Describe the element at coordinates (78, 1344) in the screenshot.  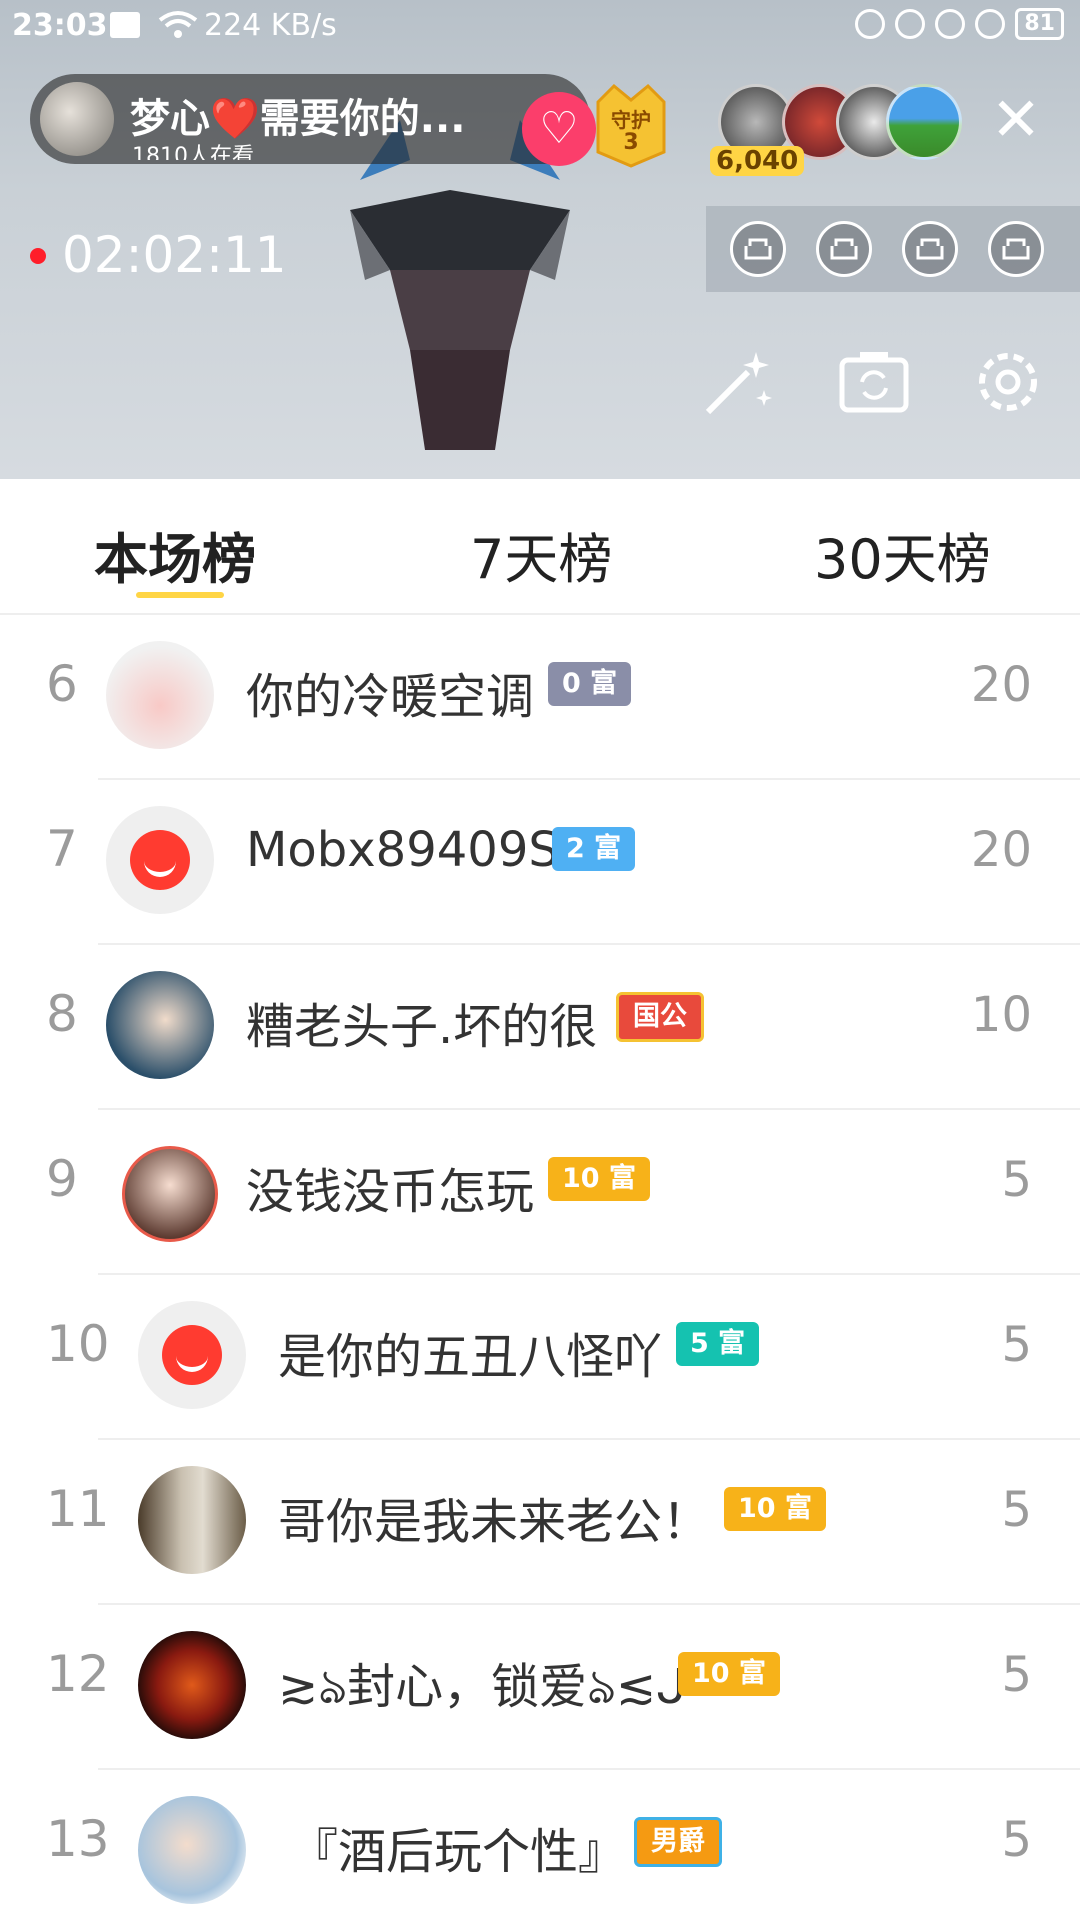
I see `rank-number: 10` at that location.